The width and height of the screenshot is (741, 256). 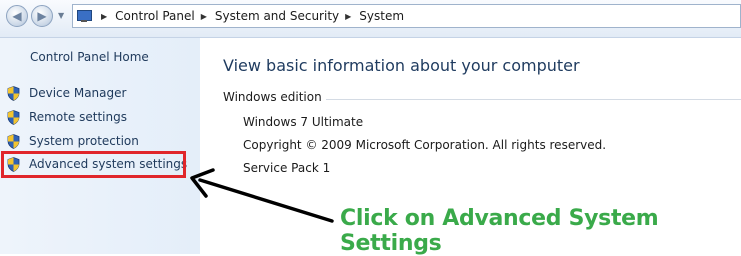 What do you see at coordinates (93, 164) in the screenshot?
I see `highlight-box` at bounding box center [93, 164].